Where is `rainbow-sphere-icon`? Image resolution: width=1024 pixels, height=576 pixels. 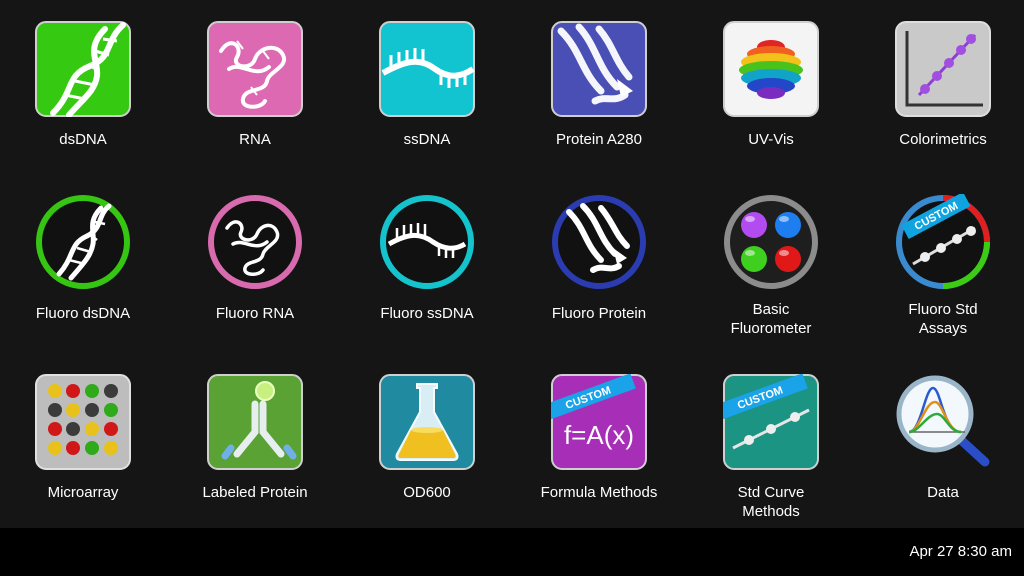 rainbow-sphere-icon is located at coordinates (771, 69).